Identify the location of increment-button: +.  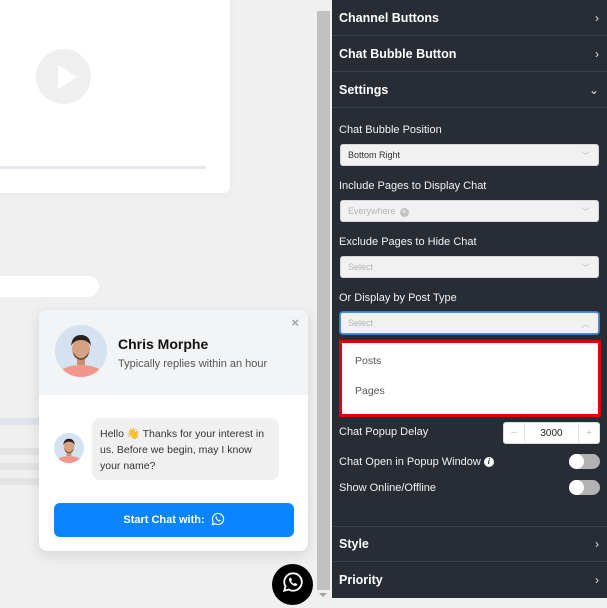
(589, 433).